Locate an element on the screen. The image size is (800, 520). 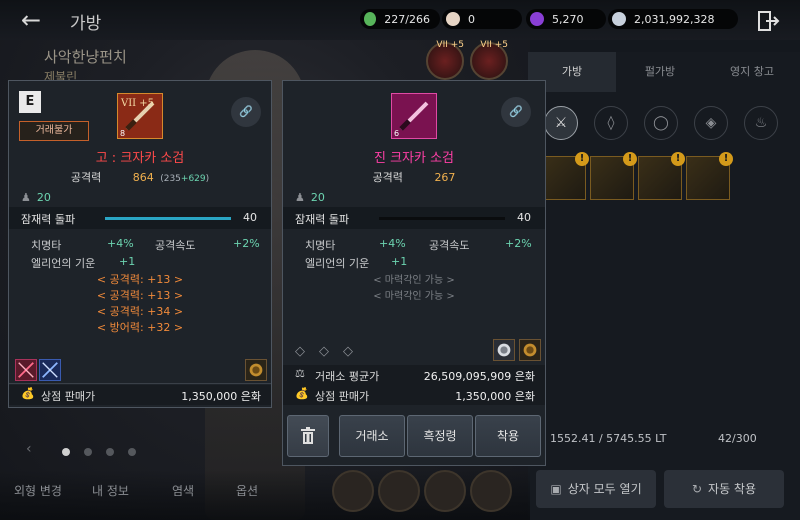
my-info-button: 내 정보 is located at coordinates (110, 490).